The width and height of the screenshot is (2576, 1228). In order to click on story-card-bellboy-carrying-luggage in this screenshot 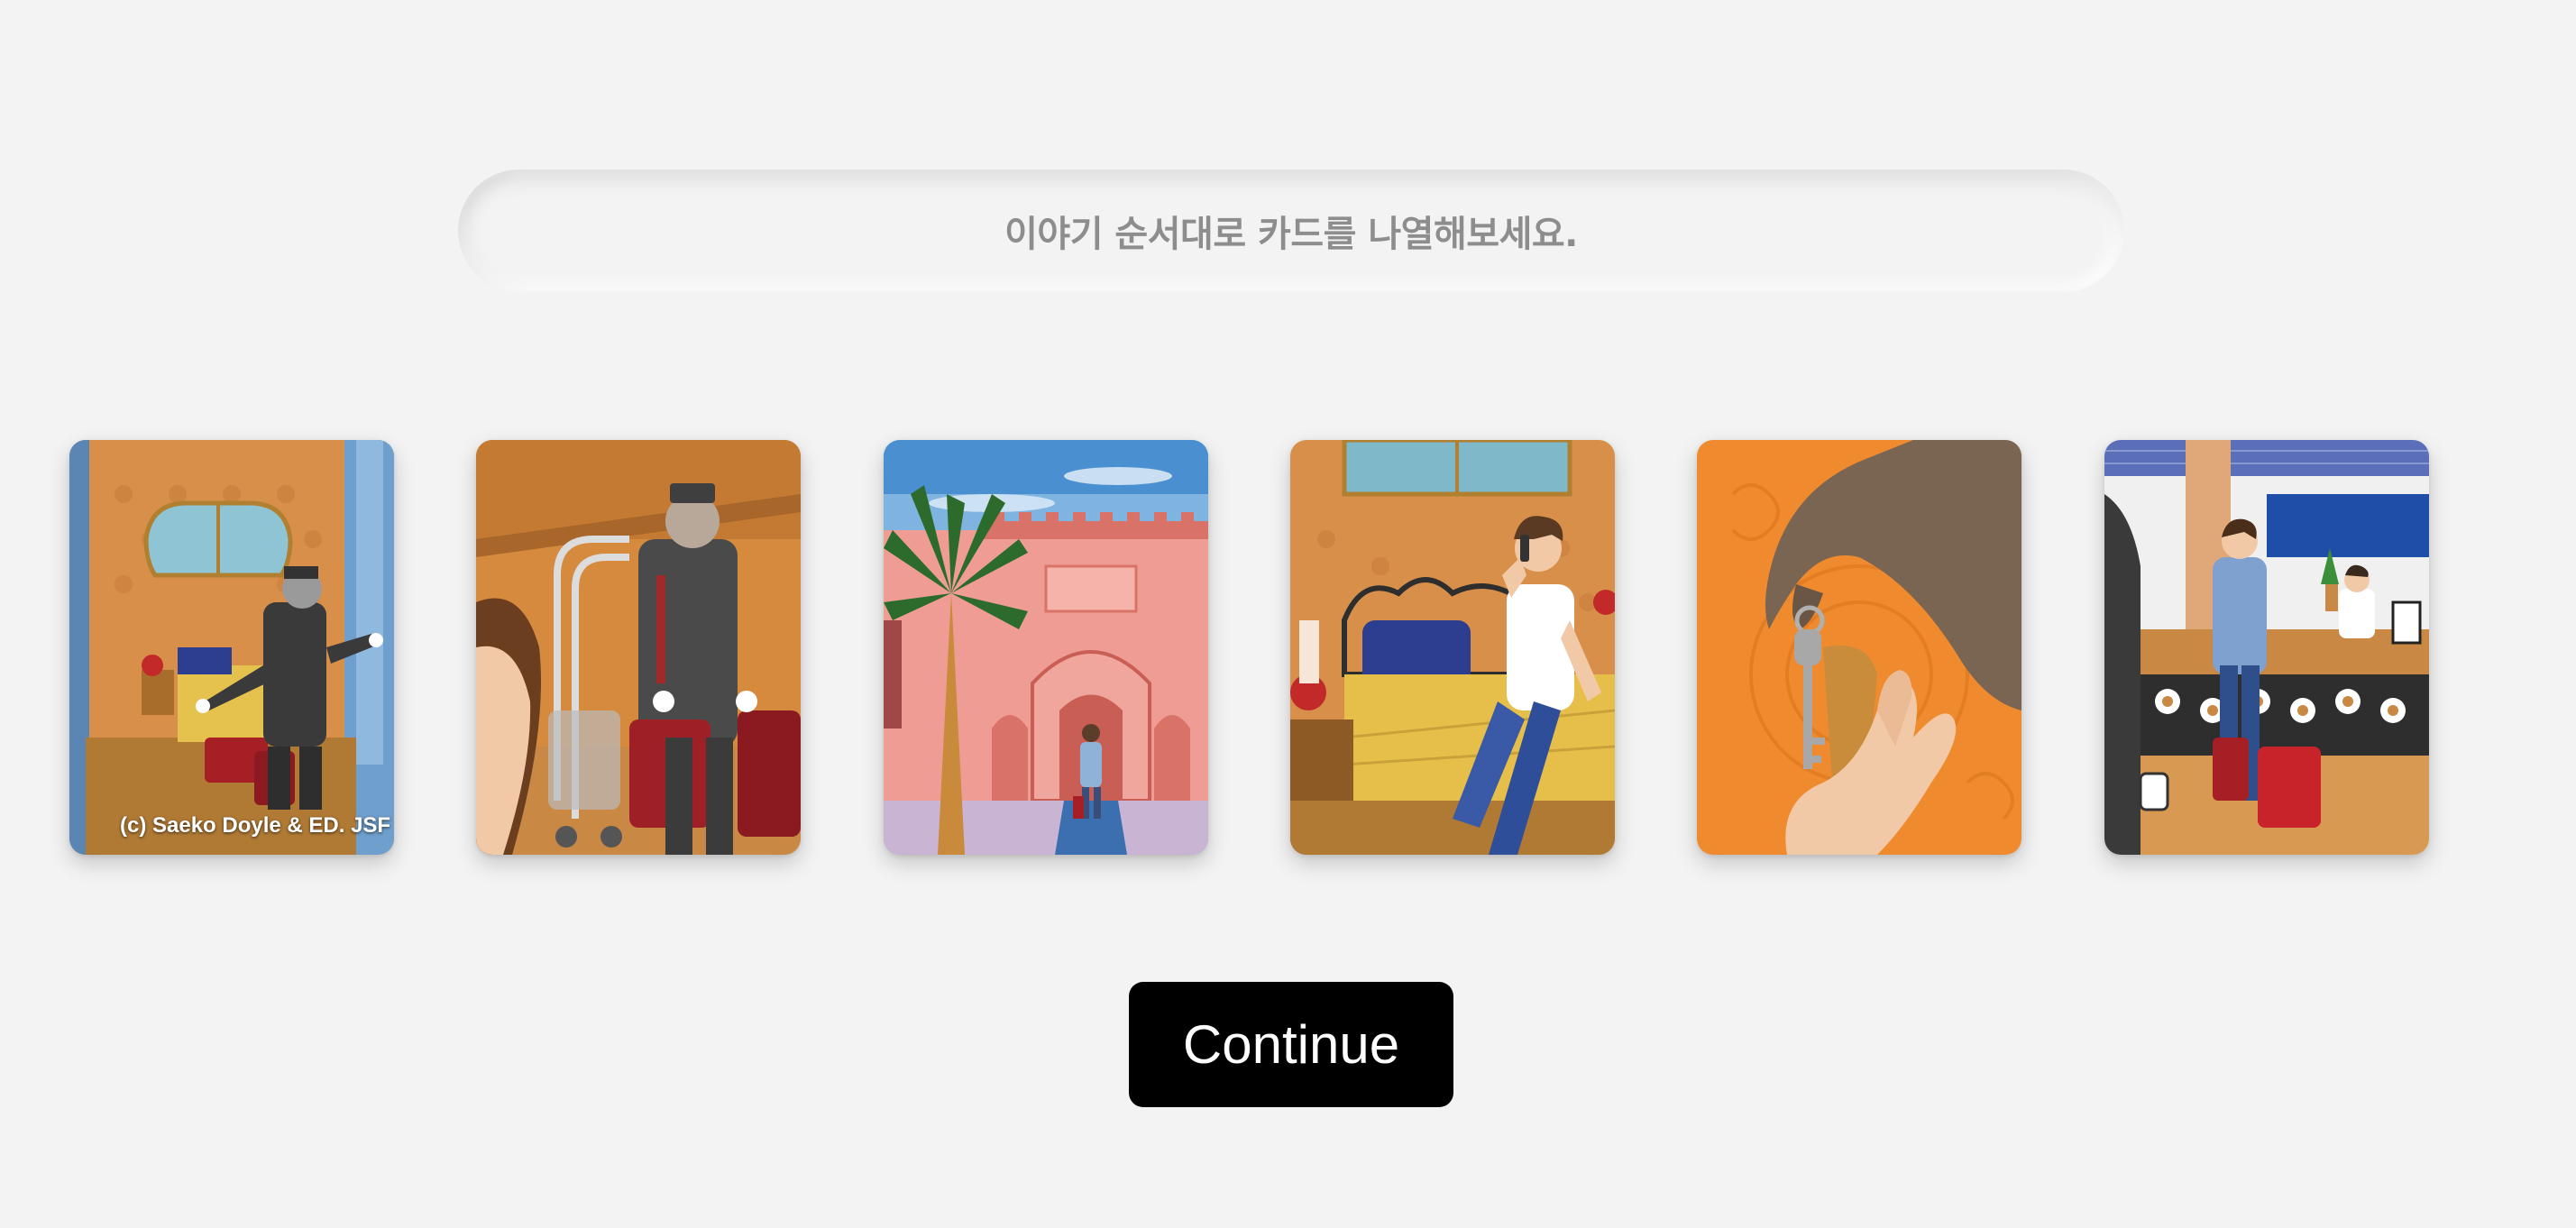, I will do `click(638, 647)`.